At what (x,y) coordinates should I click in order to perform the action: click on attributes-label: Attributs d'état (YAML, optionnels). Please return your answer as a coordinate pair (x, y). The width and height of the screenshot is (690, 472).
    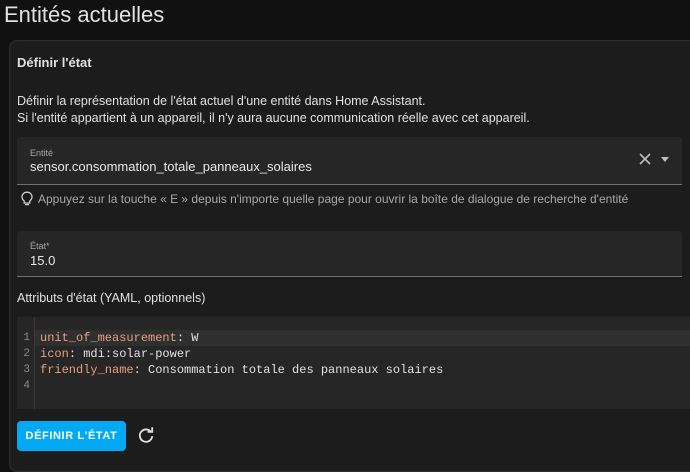
    Looking at the image, I should click on (111, 298).